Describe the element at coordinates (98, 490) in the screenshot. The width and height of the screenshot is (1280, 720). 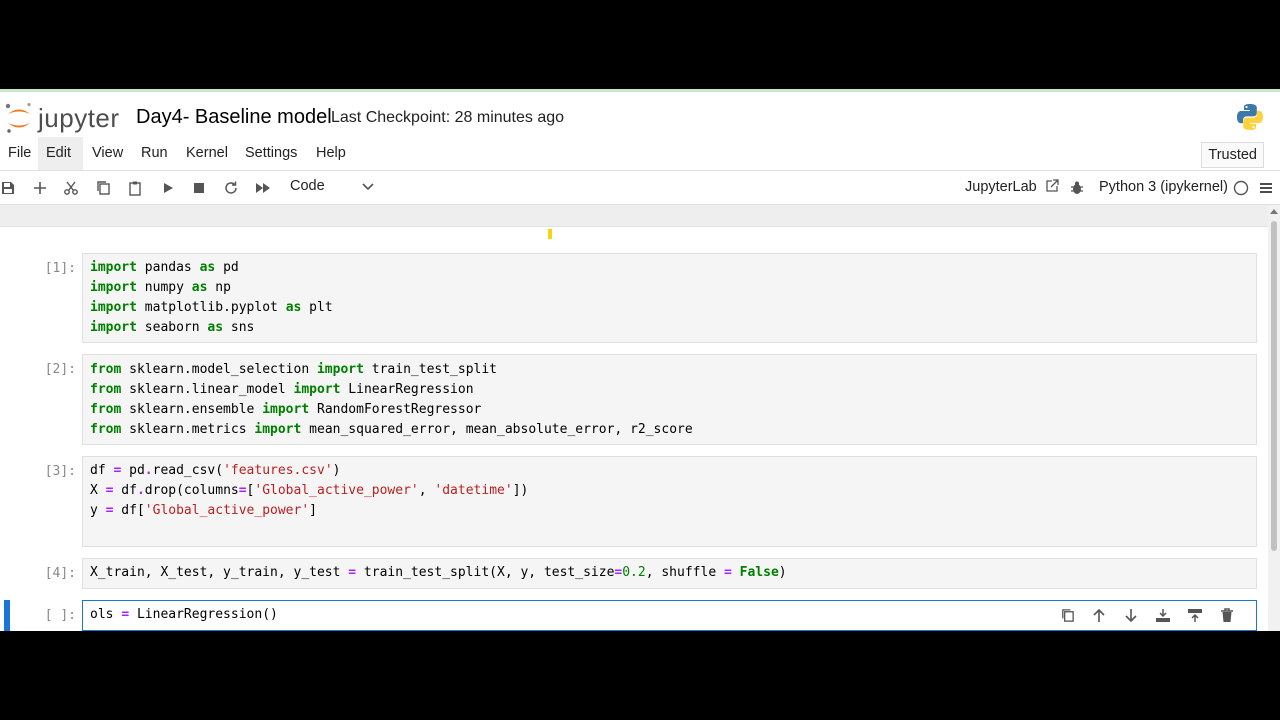
I see `code-token: X` at that location.